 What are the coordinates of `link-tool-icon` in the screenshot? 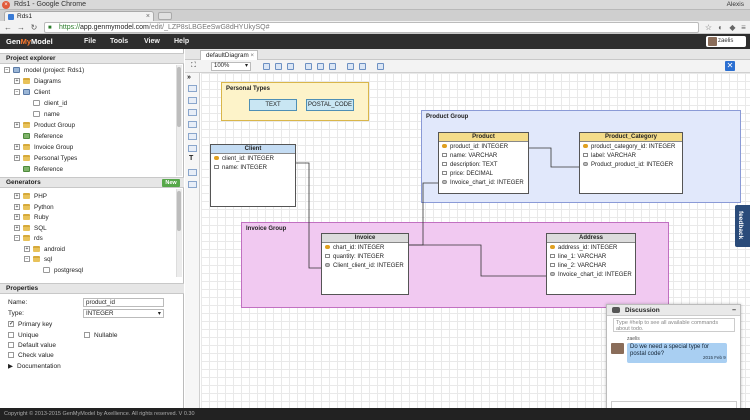 It's located at (192, 184).